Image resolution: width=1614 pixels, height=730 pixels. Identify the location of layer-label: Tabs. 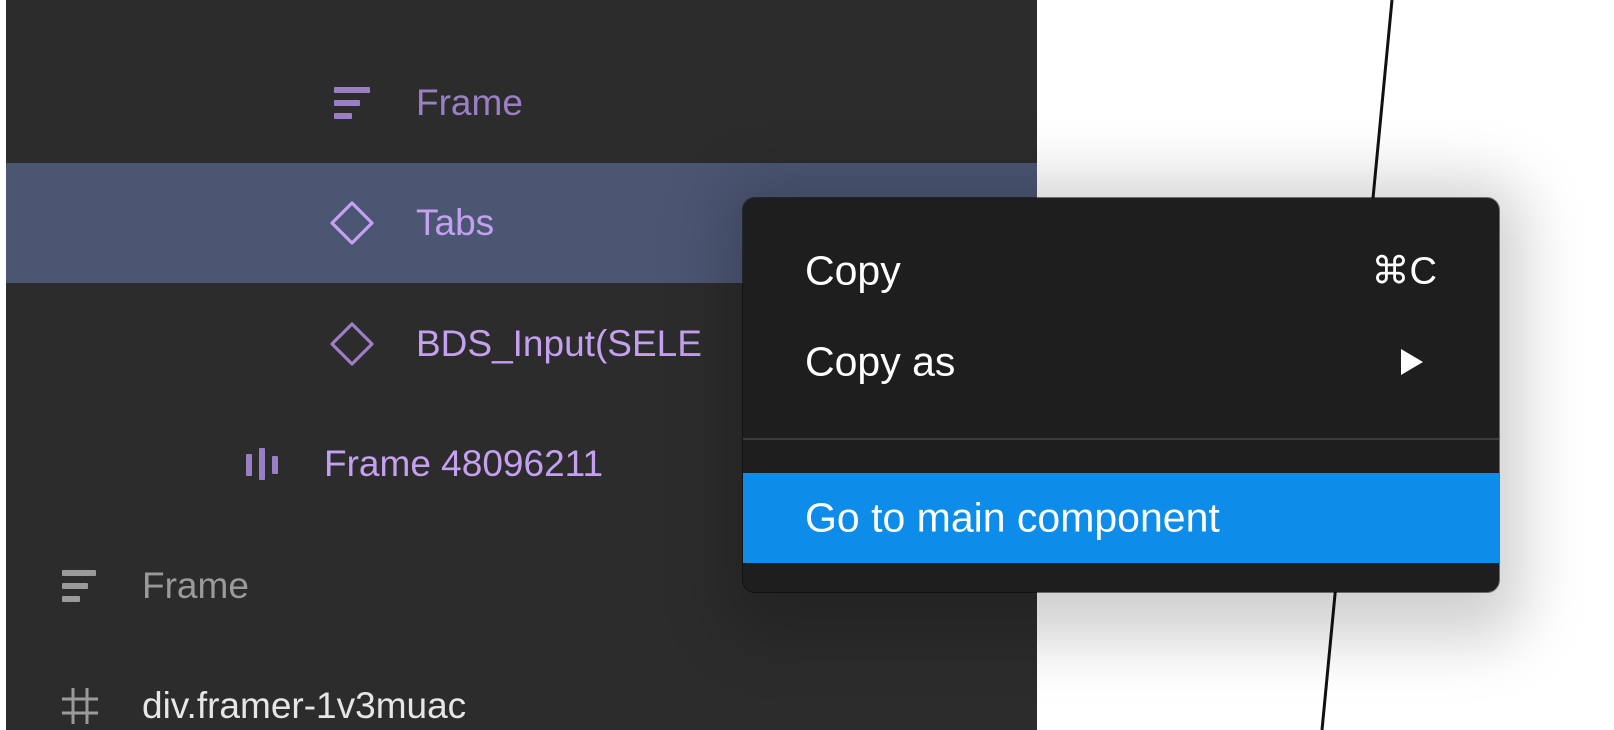
(455, 222).